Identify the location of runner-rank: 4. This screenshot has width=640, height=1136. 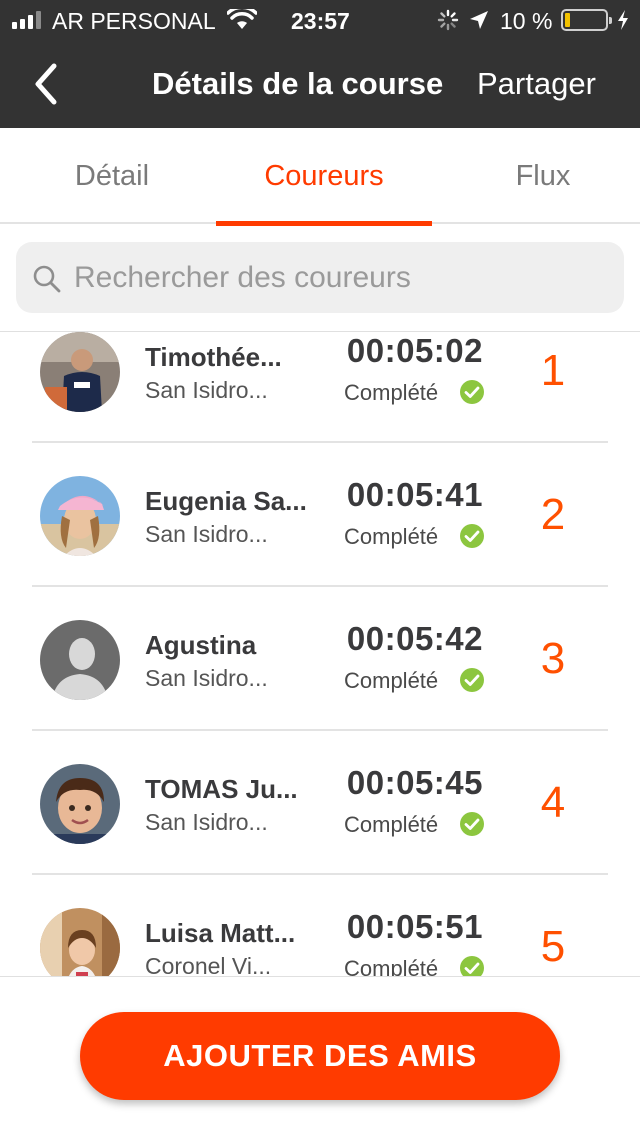
(553, 802).